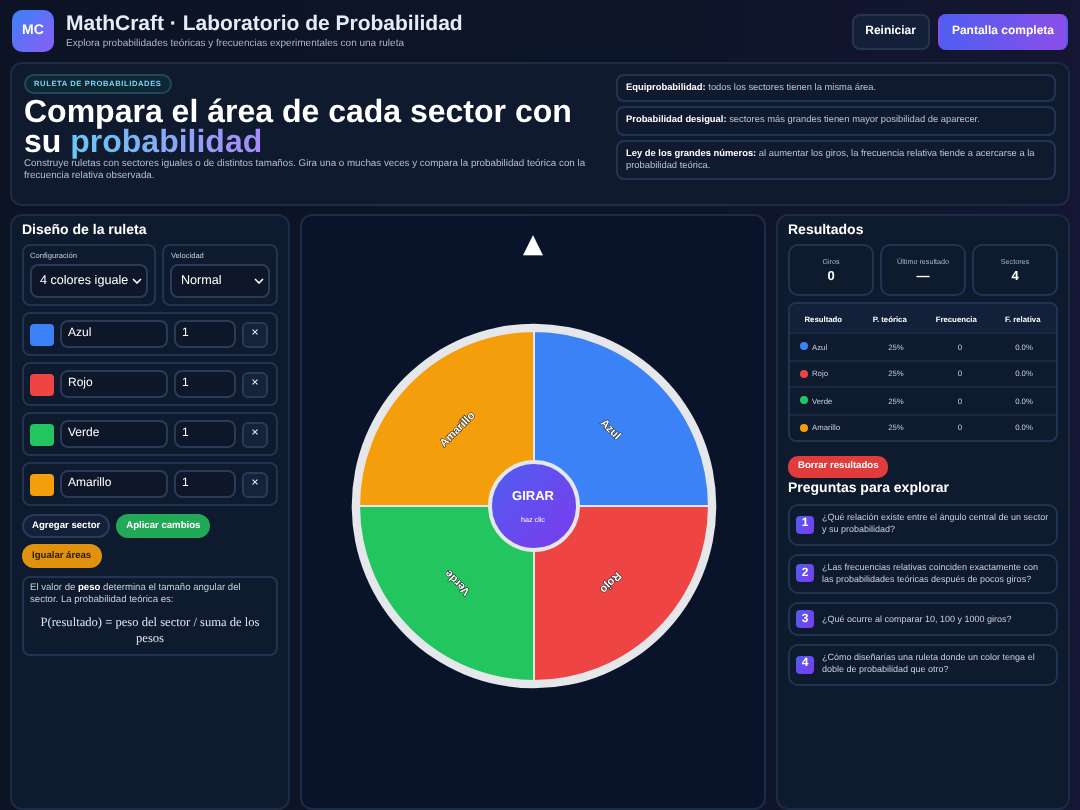 The width and height of the screenshot is (1080, 810). What do you see at coordinates (299, 128) in the screenshot?
I see `hero-title: Compara el área de cada sector con su probabilidad` at bounding box center [299, 128].